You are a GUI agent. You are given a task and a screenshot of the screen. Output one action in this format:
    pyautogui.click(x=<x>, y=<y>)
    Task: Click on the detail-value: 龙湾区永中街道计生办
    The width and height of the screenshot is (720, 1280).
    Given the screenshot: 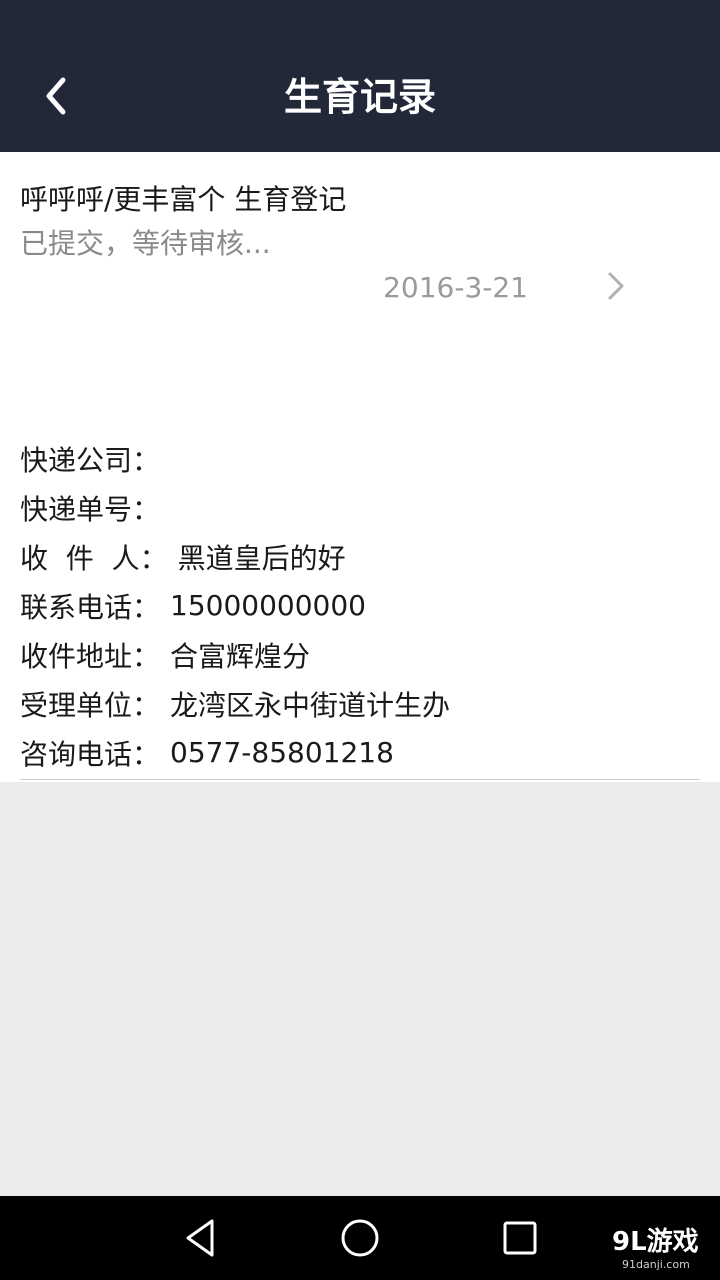 What is the action you would take?
    pyautogui.click(x=310, y=705)
    